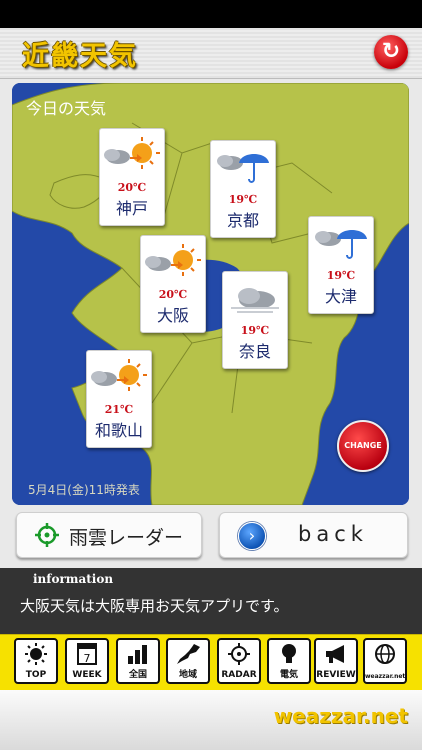 The width and height of the screenshot is (422, 750). What do you see at coordinates (36, 675) in the screenshot?
I see `toolbar-label: TOP` at bounding box center [36, 675].